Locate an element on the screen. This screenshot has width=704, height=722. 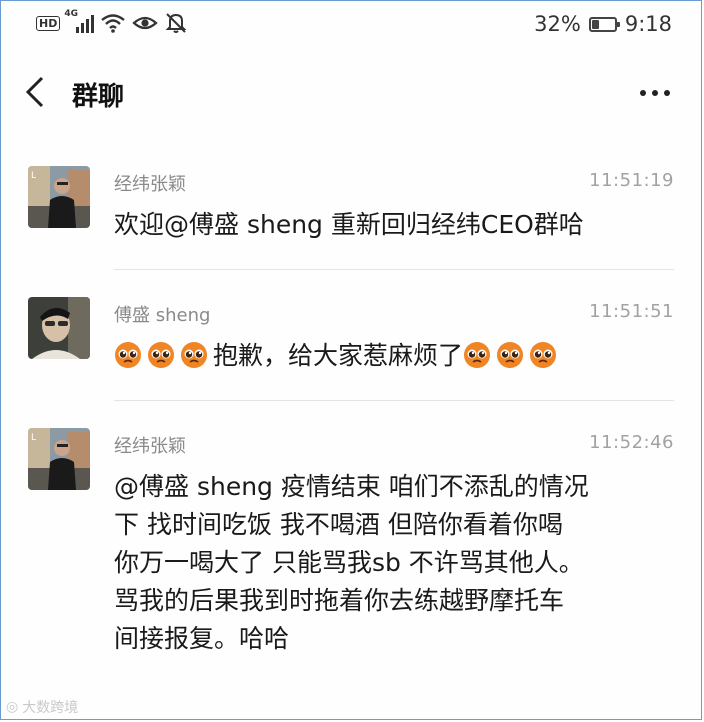
message-text: 欢迎@傅盛 sheng 重新回归经纬CEO群哈 is located at coordinates (349, 224).